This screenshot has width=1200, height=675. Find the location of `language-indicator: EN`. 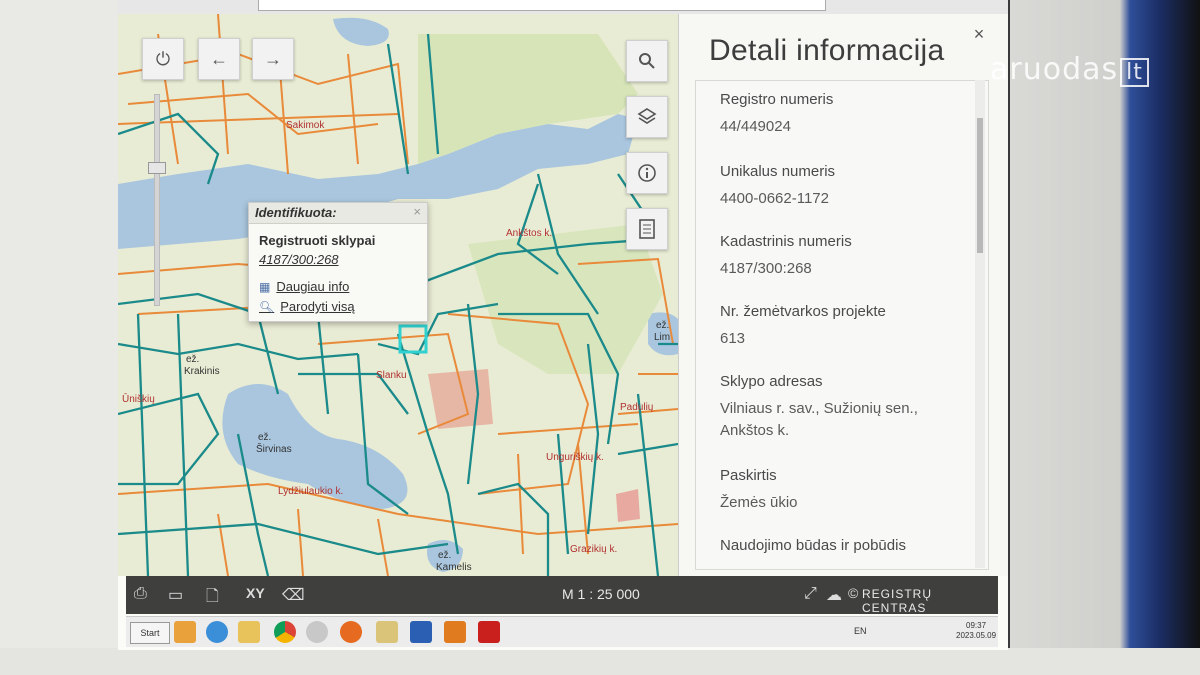

language-indicator: EN is located at coordinates (860, 631).